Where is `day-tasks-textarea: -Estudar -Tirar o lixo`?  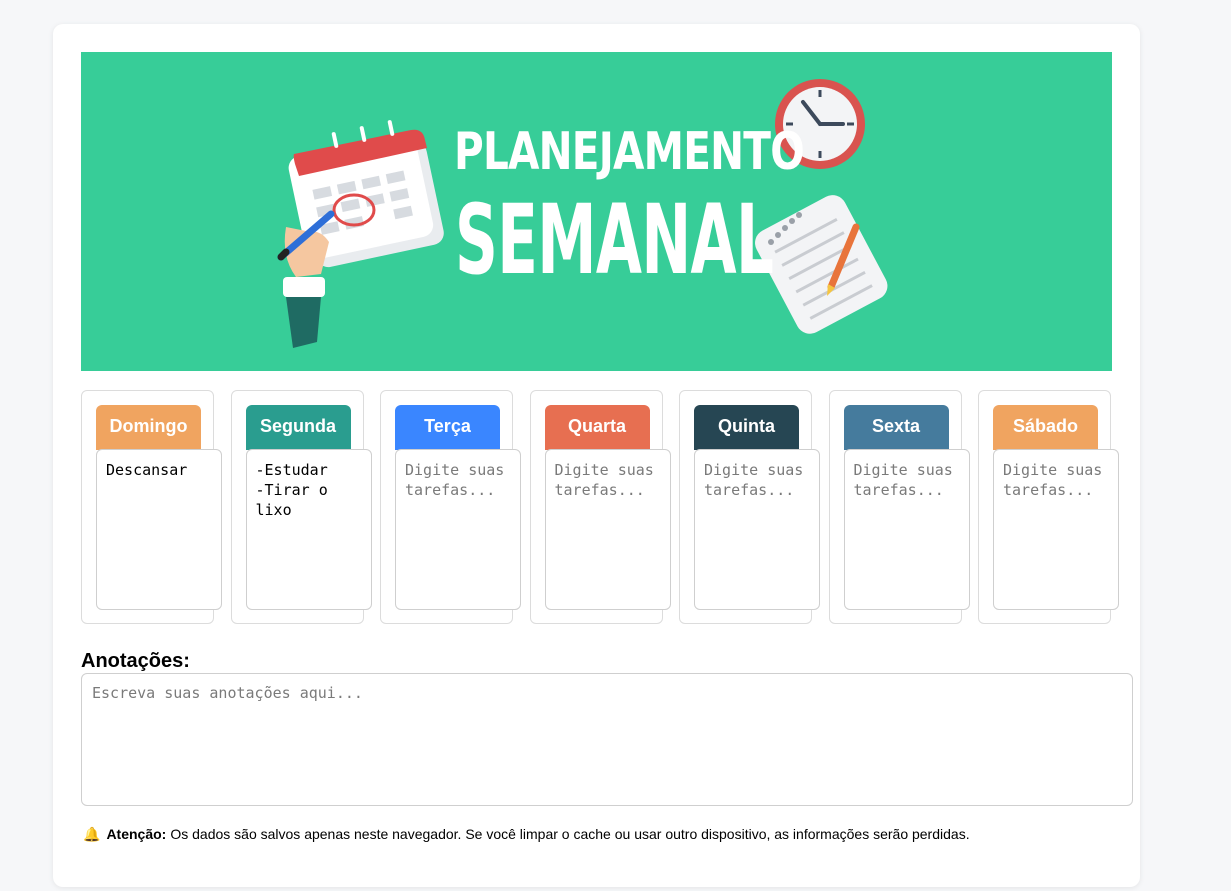
day-tasks-textarea: -Estudar -Tirar o lixo is located at coordinates (308, 529).